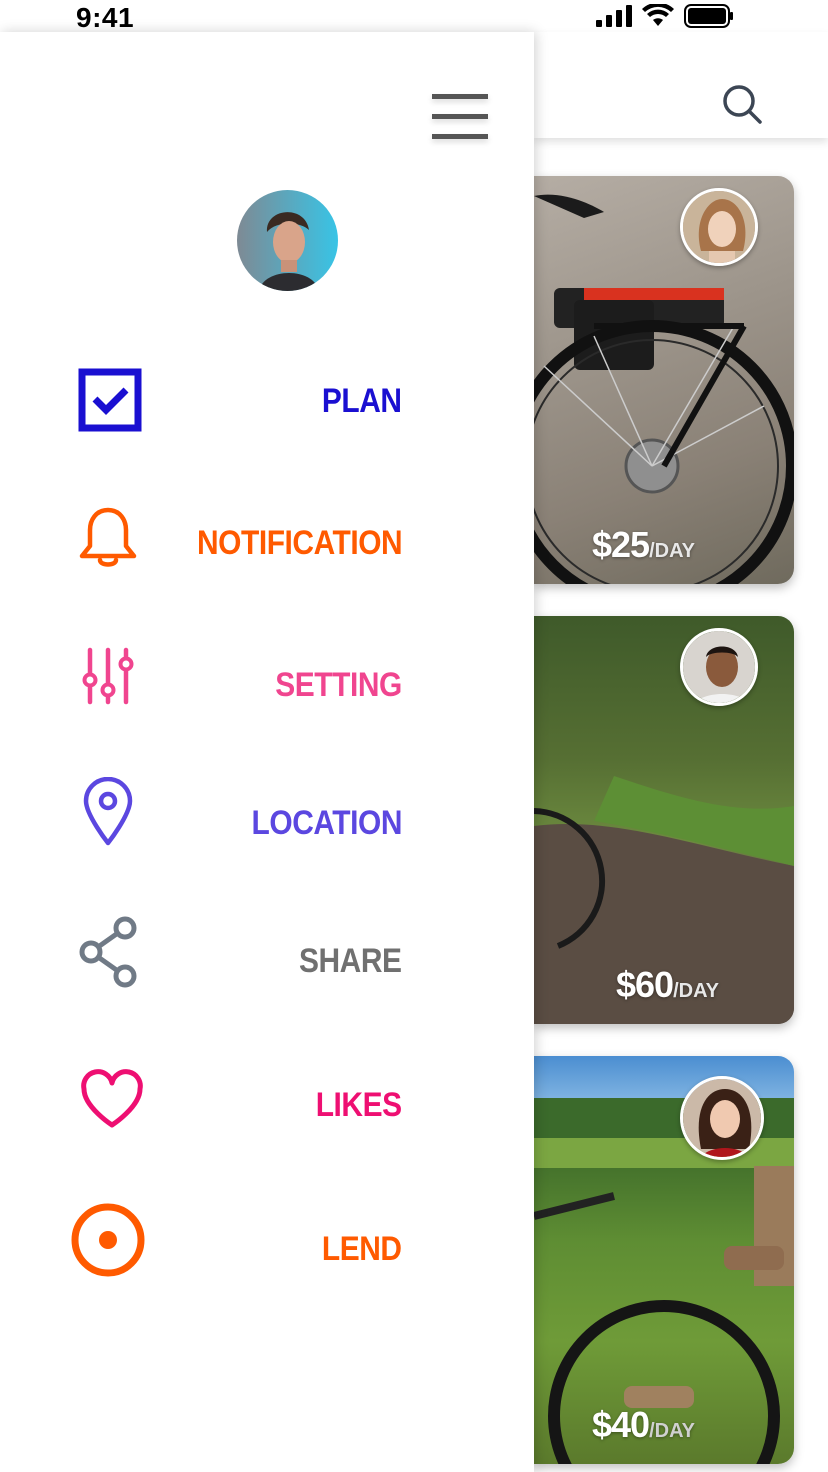 The width and height of the screenshot is (828, 1472). Describe the element at coordinates (664, 380) in the screenshot. I see `listing-card: $25/DAY` at that location.